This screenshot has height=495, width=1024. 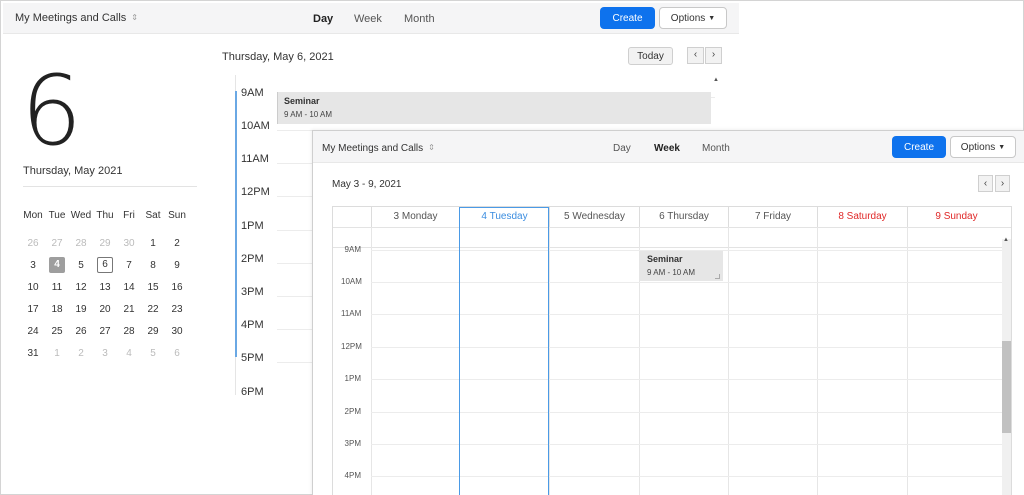 I want to click on day-cell: 20, so click(x=105, y=309).